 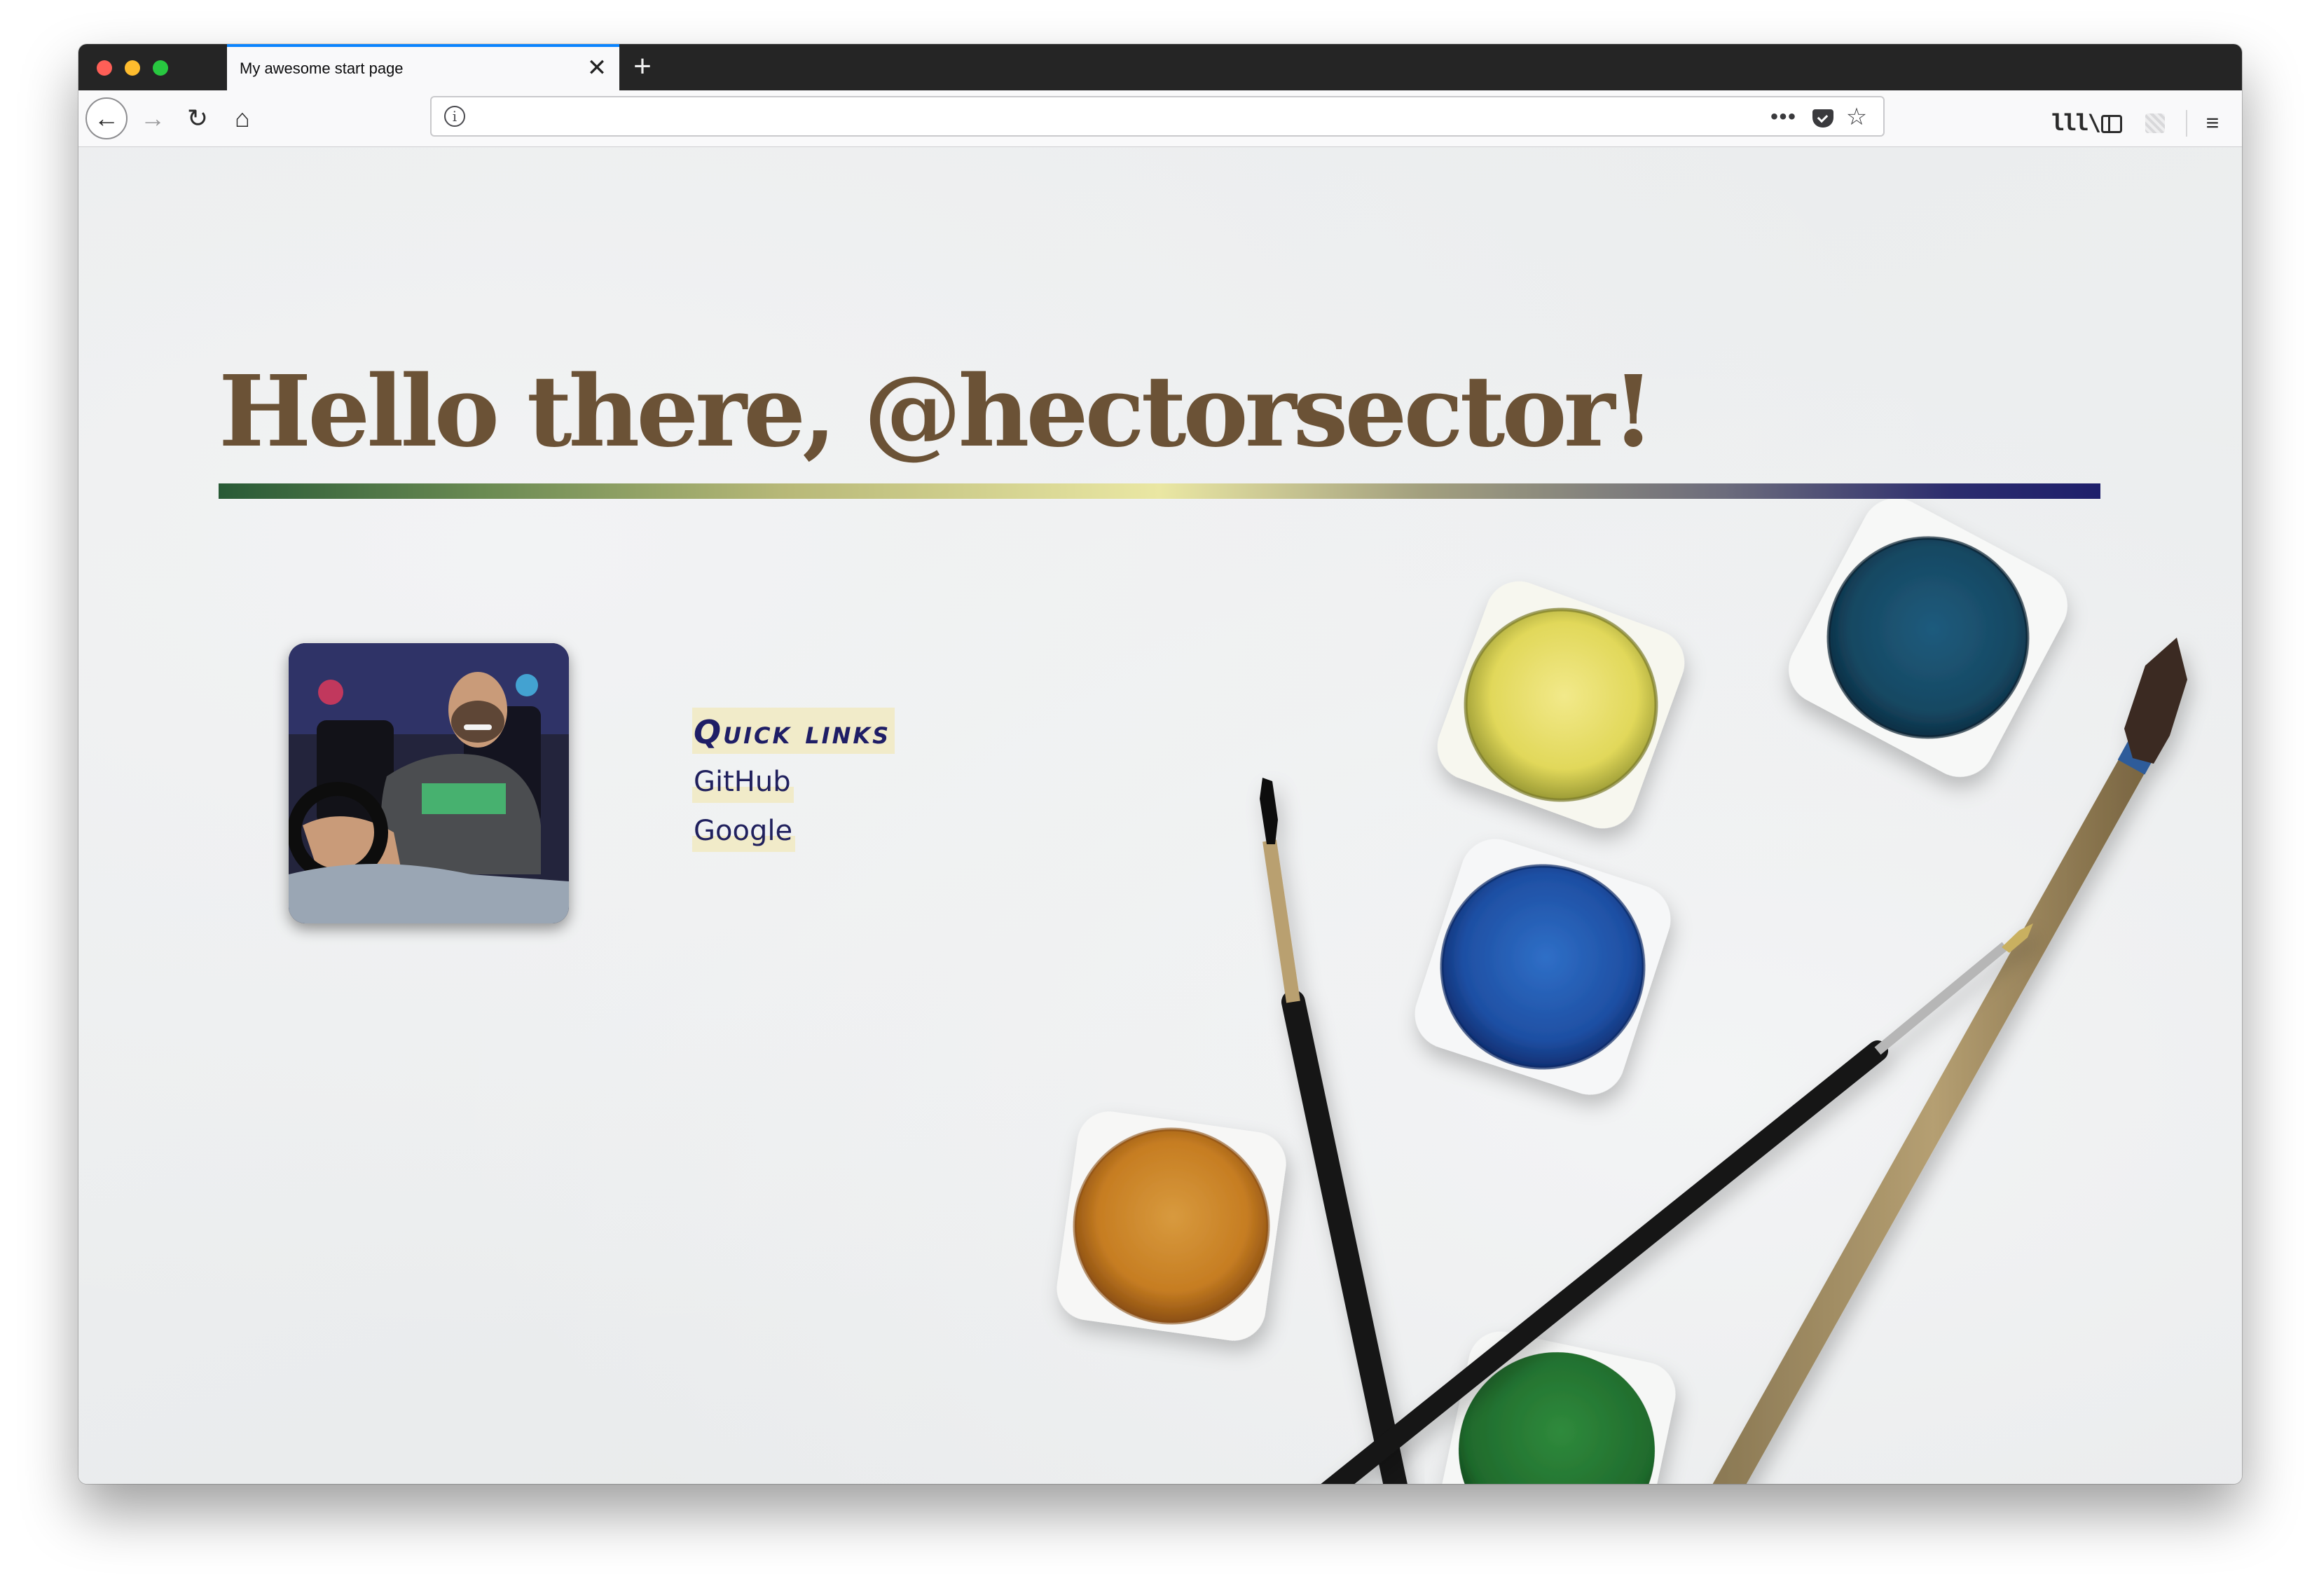 I want to click on teal-paint-pan, so click(x=1928, y=637).